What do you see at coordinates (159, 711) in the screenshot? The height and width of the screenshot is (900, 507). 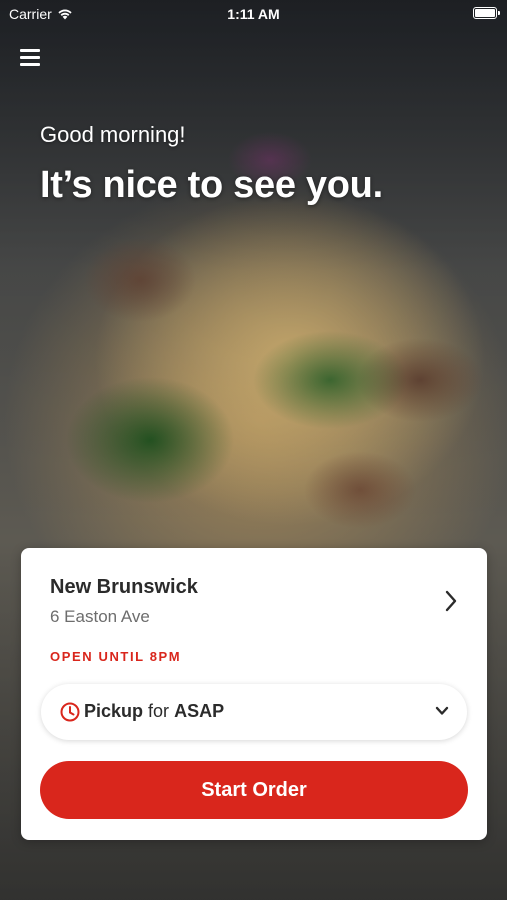 I see `order-connector: for` at bounding box center [159, 711].